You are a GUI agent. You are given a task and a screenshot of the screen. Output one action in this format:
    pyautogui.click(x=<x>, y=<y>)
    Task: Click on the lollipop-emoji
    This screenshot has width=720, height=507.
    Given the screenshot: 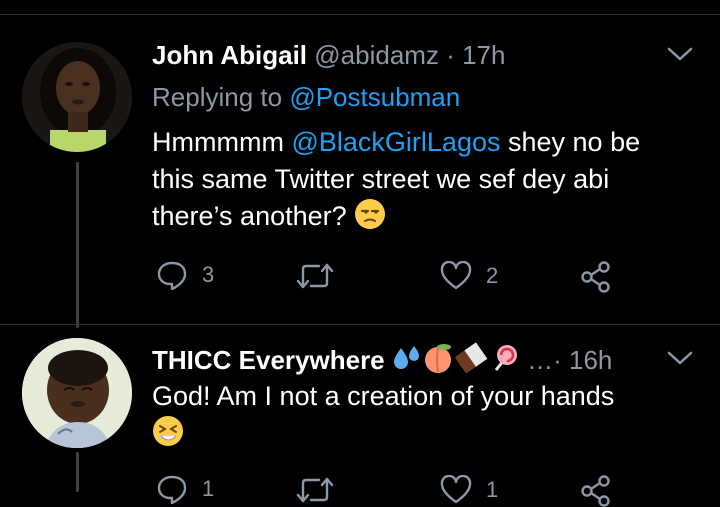 What is the action you would take?
    pyautogui.click(x=505, y=358)
    